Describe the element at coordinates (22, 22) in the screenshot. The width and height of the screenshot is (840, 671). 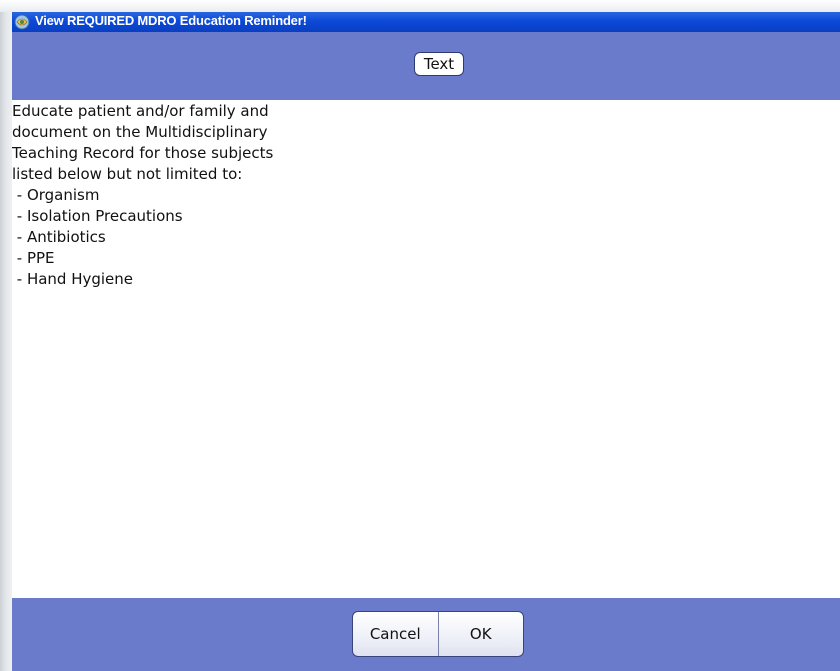
I see `app-icon` at that location.